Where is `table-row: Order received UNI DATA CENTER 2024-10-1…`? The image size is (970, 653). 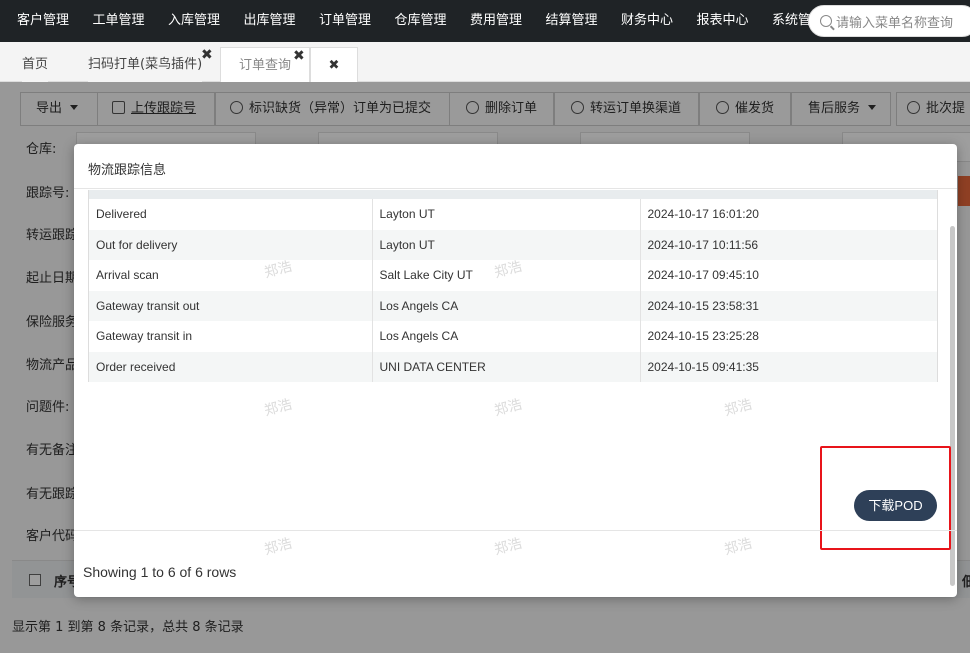
table-row: Order received UNI DATA CENTER 2024-10-1… is located at coordinates (513, 366).